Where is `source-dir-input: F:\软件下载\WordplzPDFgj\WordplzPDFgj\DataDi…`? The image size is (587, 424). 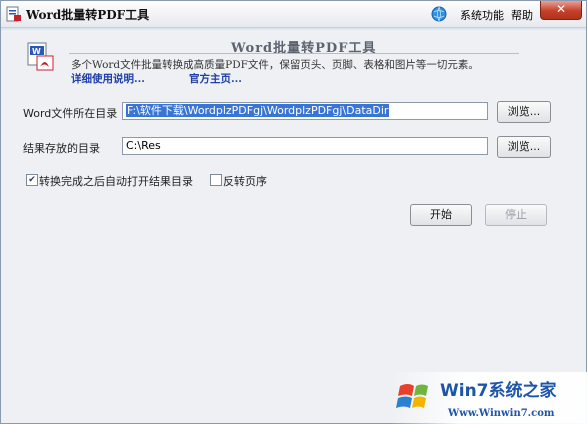 source-dir-input: F:\软件下载\WordplzPDFgj\WordplzPDFgj\DataDi… is located at coordinates (305, 111).